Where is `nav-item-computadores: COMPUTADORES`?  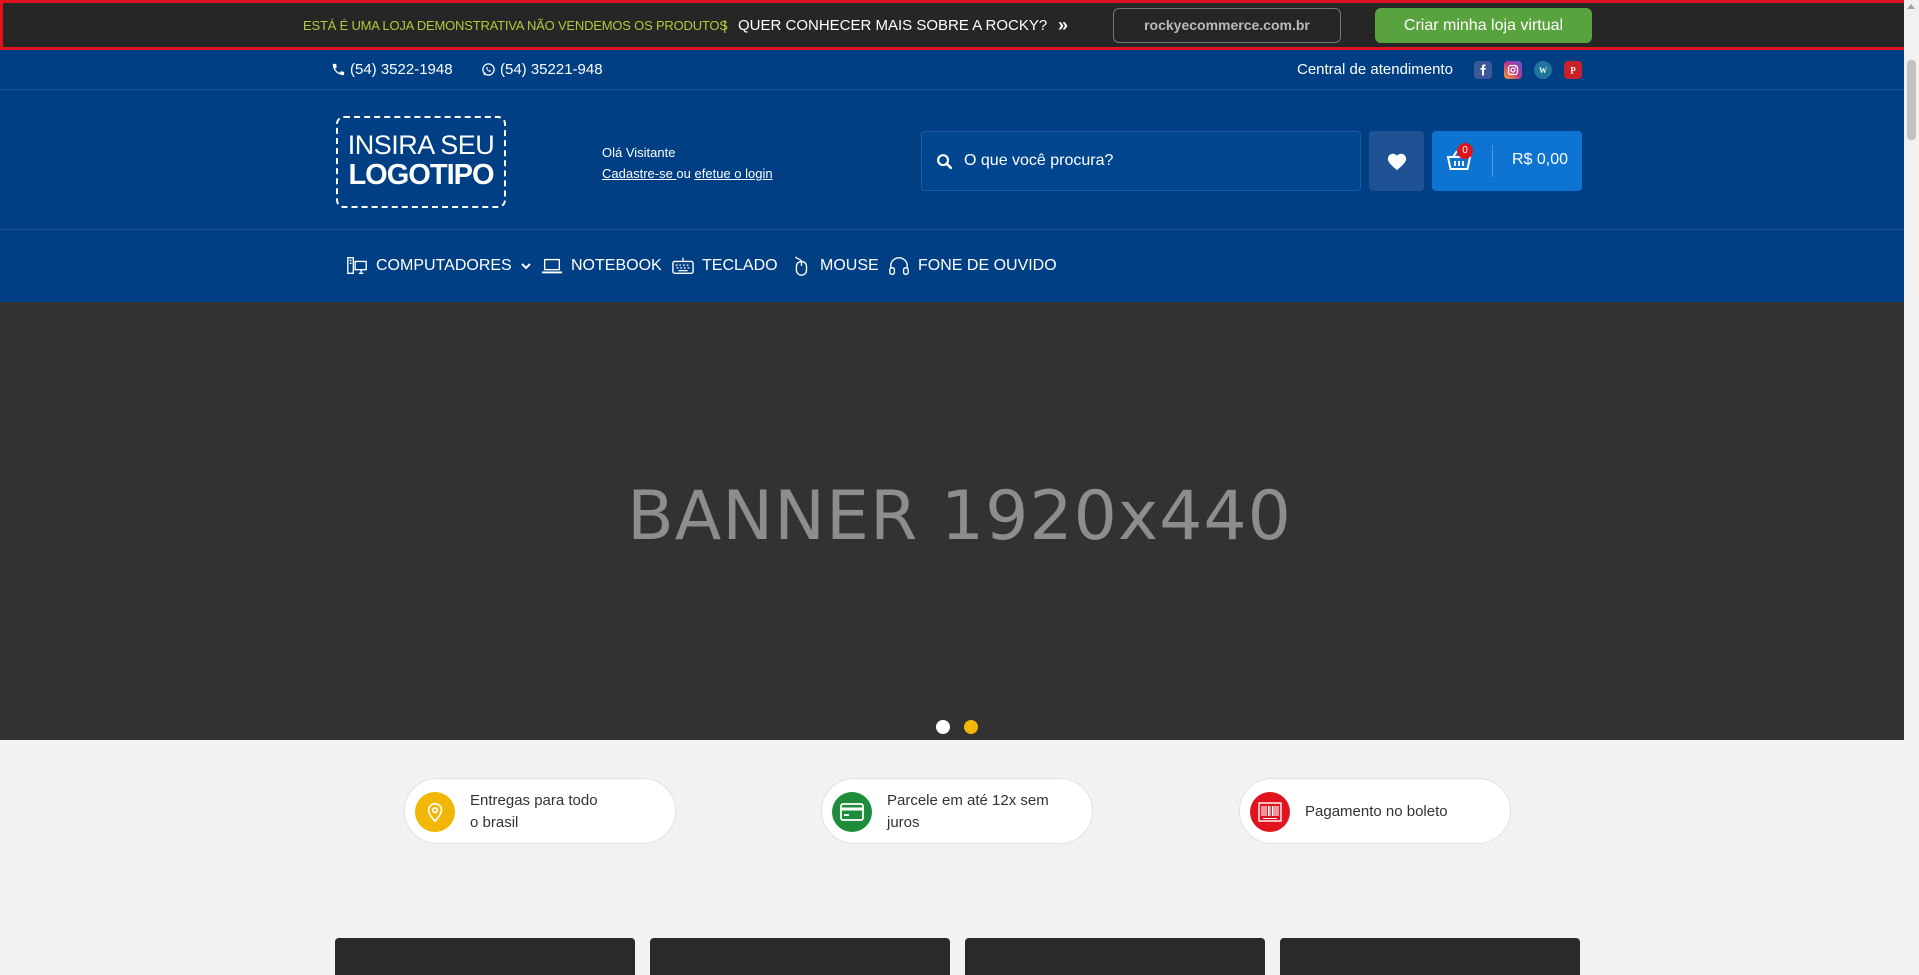
nav-item-computadores: COMPUTADORES is located at coordinates (439, 266).